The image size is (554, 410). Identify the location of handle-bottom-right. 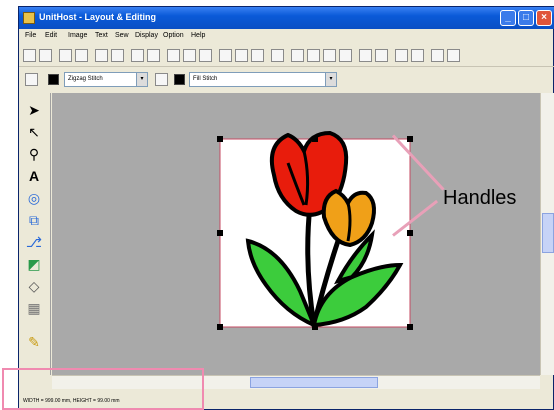
(410, 327).